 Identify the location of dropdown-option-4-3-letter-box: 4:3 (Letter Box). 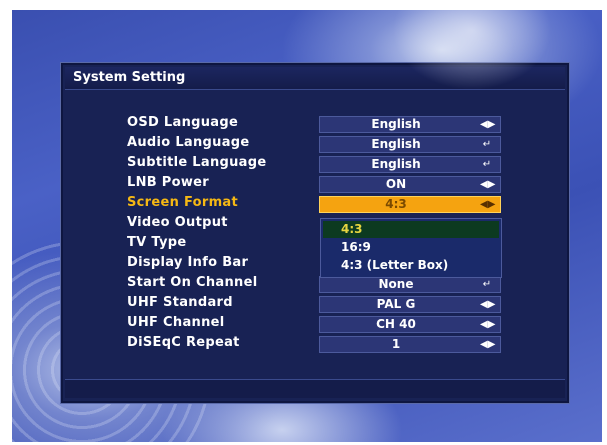
(411, 265).